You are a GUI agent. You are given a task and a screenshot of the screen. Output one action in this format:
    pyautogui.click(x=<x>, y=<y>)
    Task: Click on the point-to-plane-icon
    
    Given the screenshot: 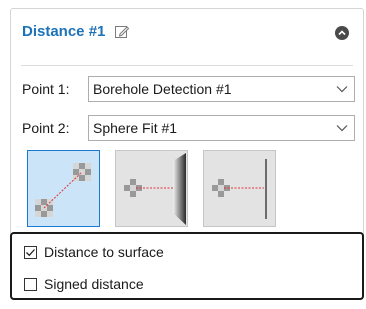 What is the action you would take?
    pyautogui.click(x=155, y=189)
    